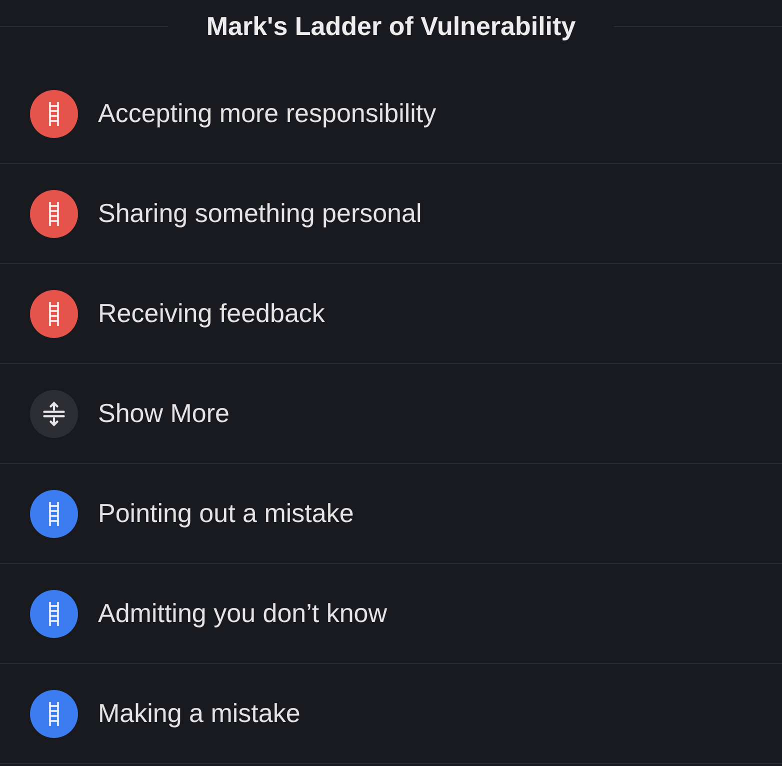  I want to click on item-label: Pointing out a mistake, so click(226, 513).